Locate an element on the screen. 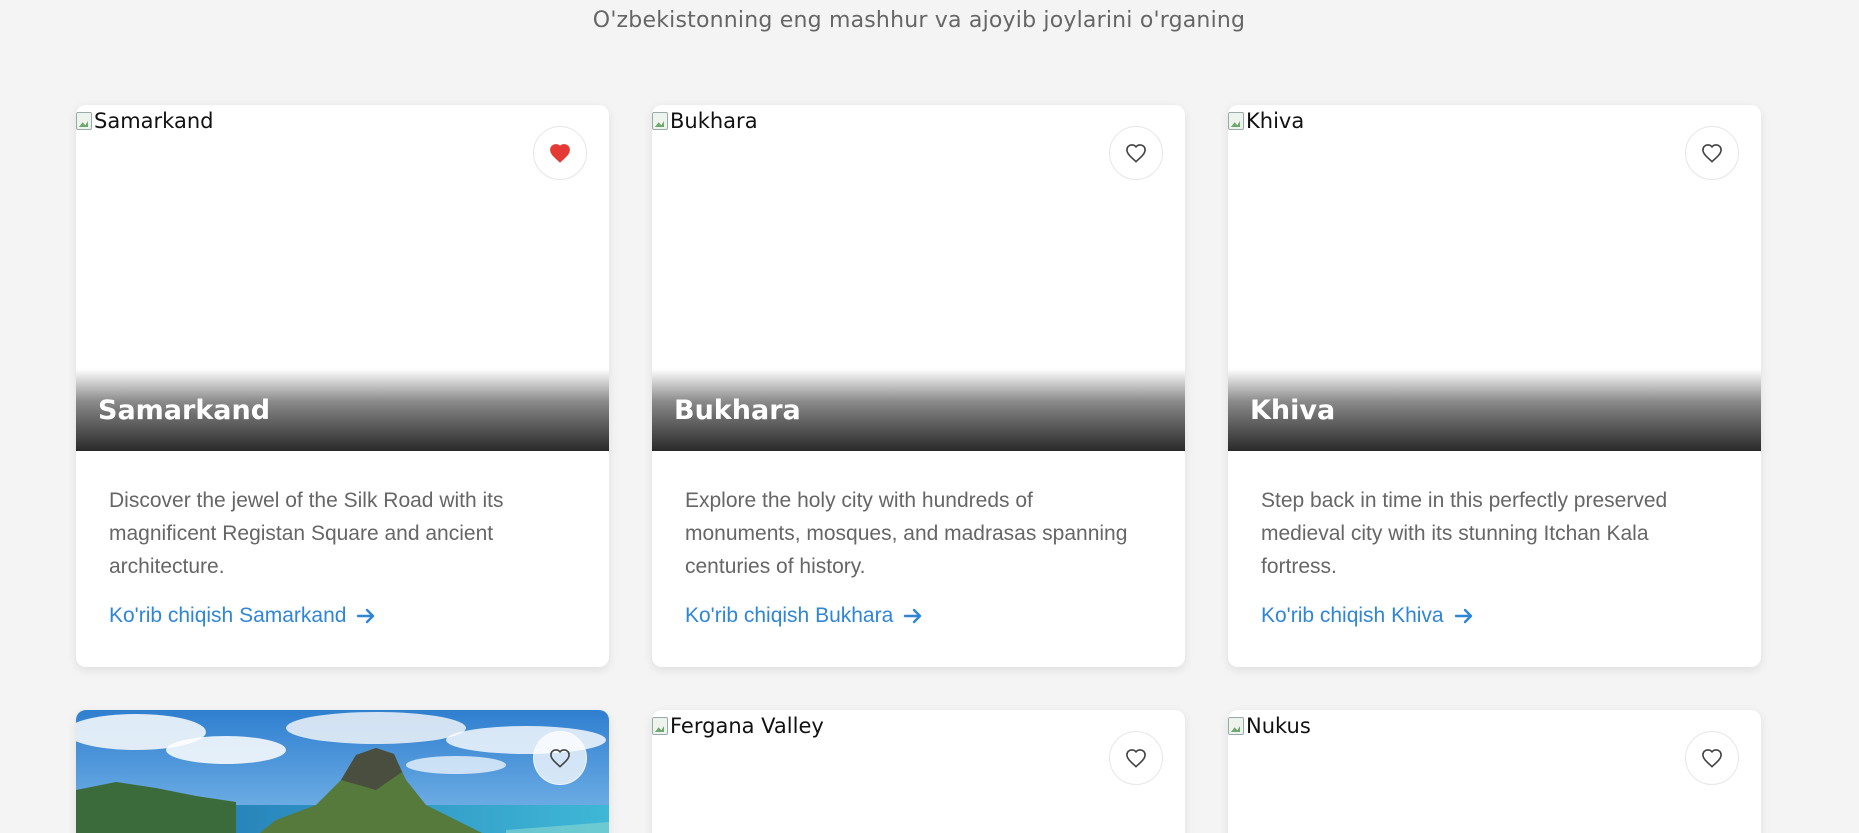 The height and width of the screenshot is (833, 1859). view-samarkand-link: Ko'rib chiqish Samarkand is located at coordinates (242, 616).